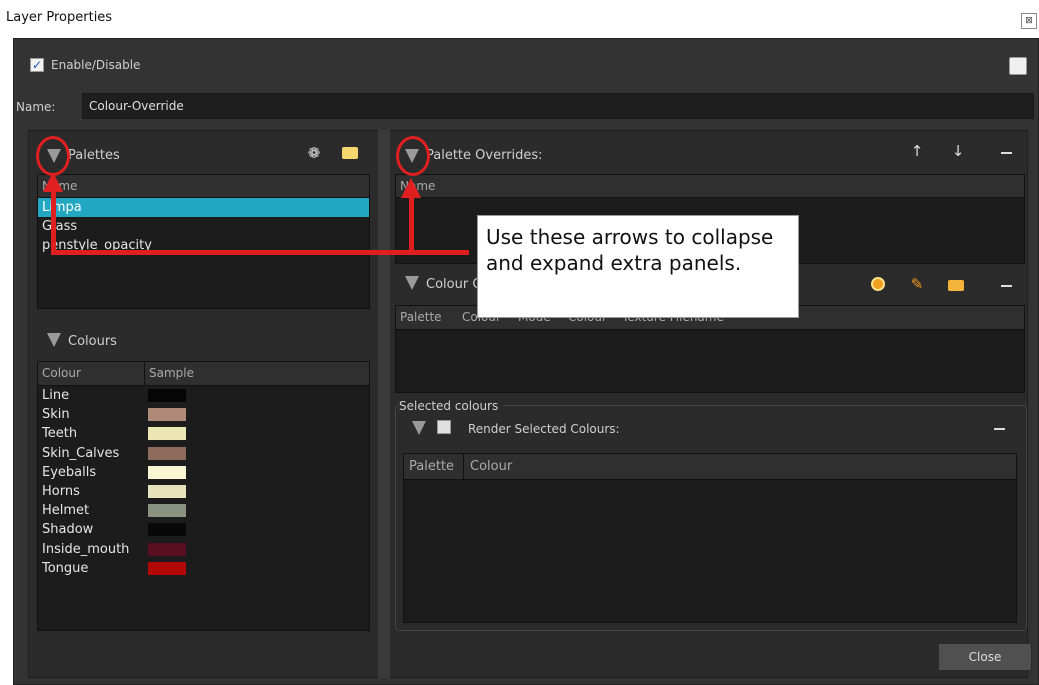 The height and width of the screenshot is (685, 1039). I want to click on annotation-arrow-shaft-left, so click(53, 221).